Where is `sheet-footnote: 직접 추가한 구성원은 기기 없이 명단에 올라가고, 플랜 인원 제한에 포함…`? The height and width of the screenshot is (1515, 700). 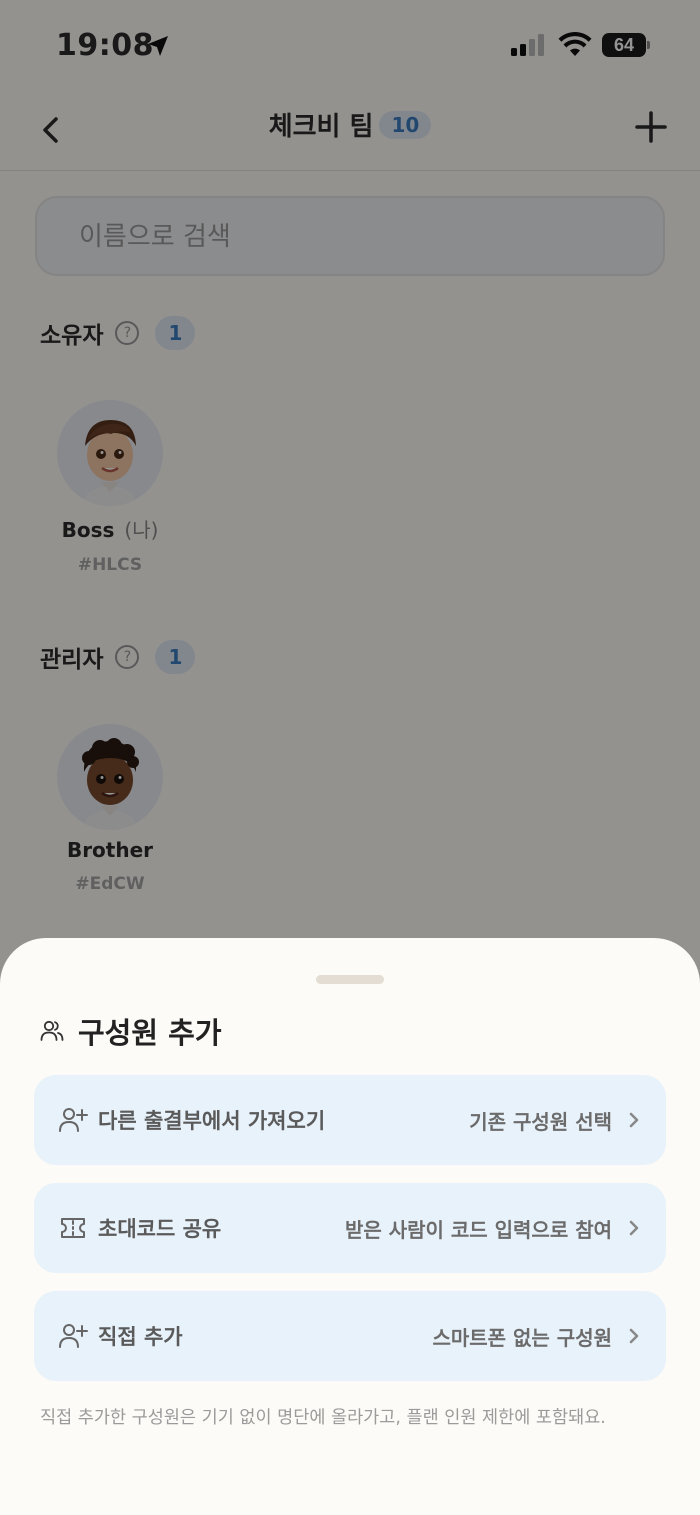 sheet-footnote: 직접 추가한 구성원은 기기 없이 명단에 올라가고, 플랜 인원 제한에 포함… is located at coordinates (323, 1418).